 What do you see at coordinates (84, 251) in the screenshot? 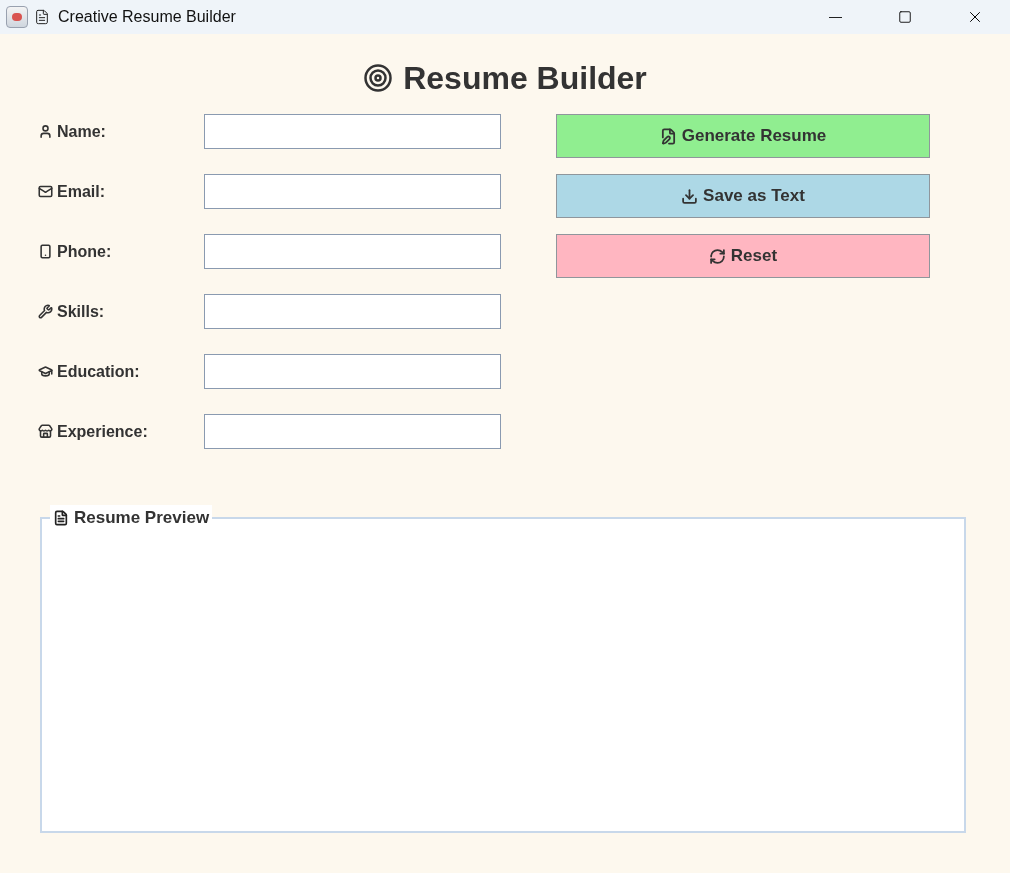
I see `field-label: Phone:` at bounding box center [84, 251].